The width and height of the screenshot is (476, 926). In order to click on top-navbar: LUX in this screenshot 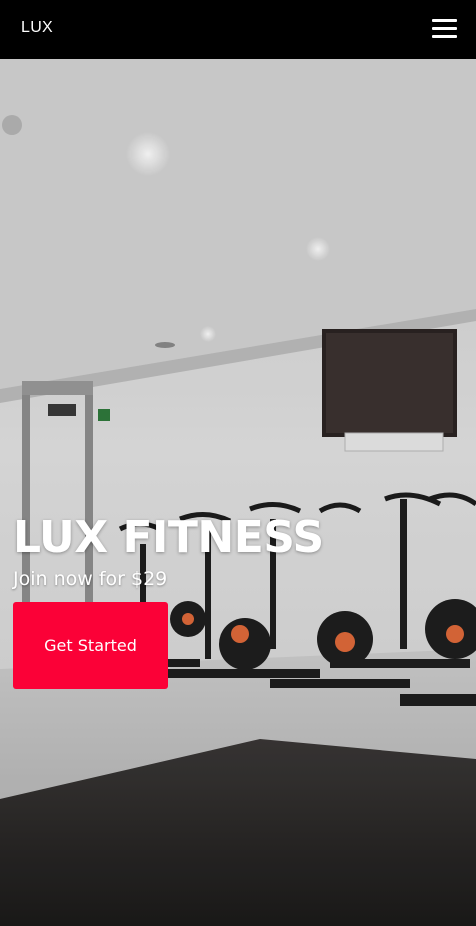, I will do `click(238, 29)`.